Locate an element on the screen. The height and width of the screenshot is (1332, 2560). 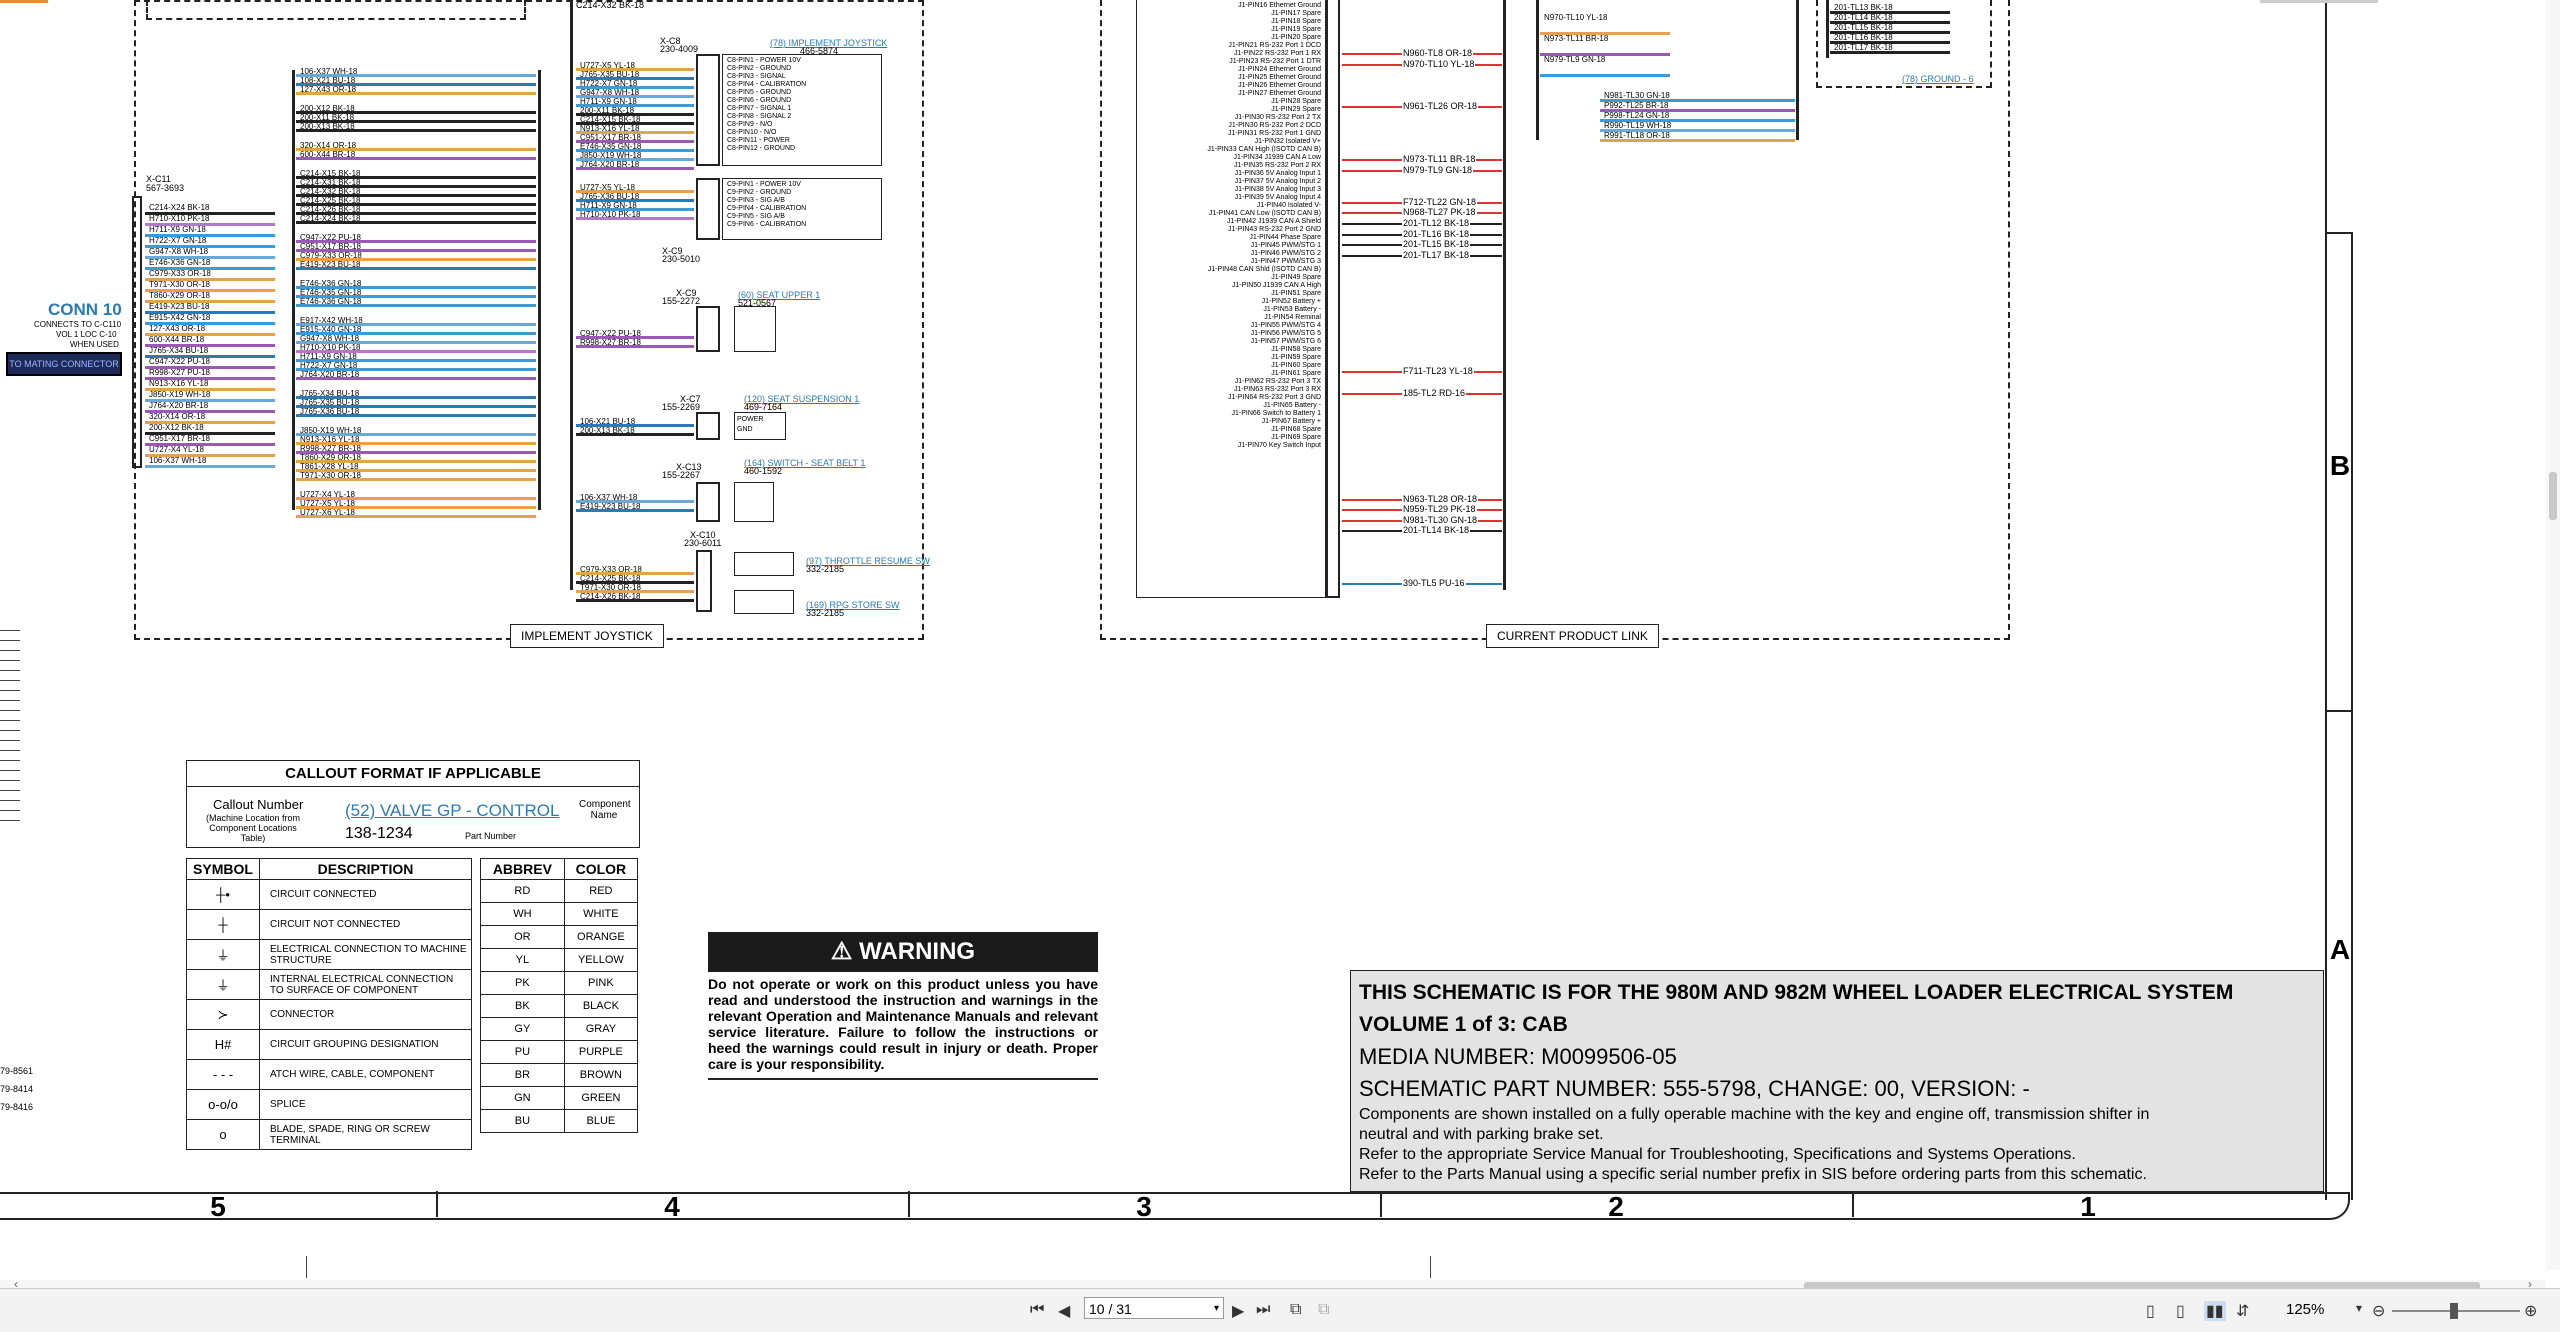
pin-label: J1-PIN60 Spare is located at coordinates (1296, 365).